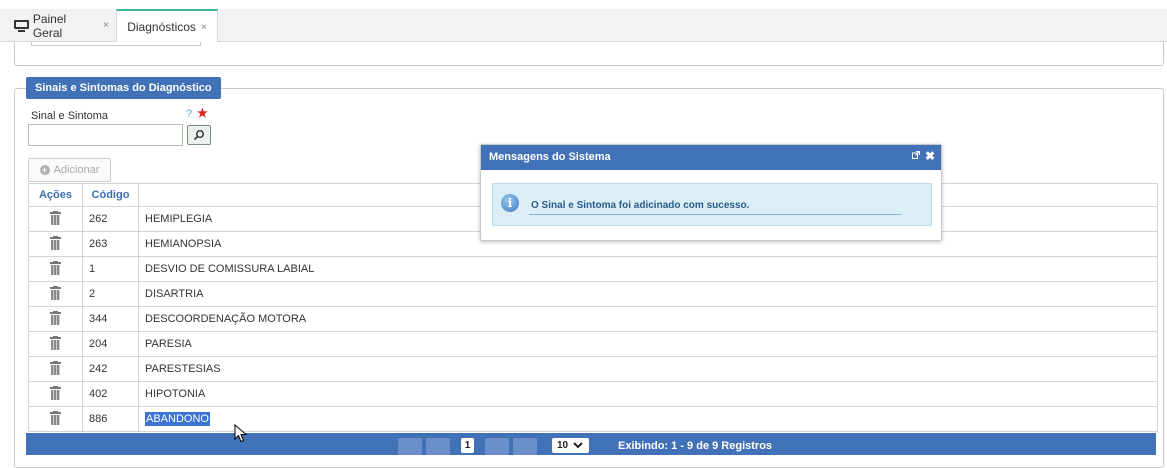  Describe the element at coordinates (110, 319) in the screenshot. I see `row-code: 344` at that location.